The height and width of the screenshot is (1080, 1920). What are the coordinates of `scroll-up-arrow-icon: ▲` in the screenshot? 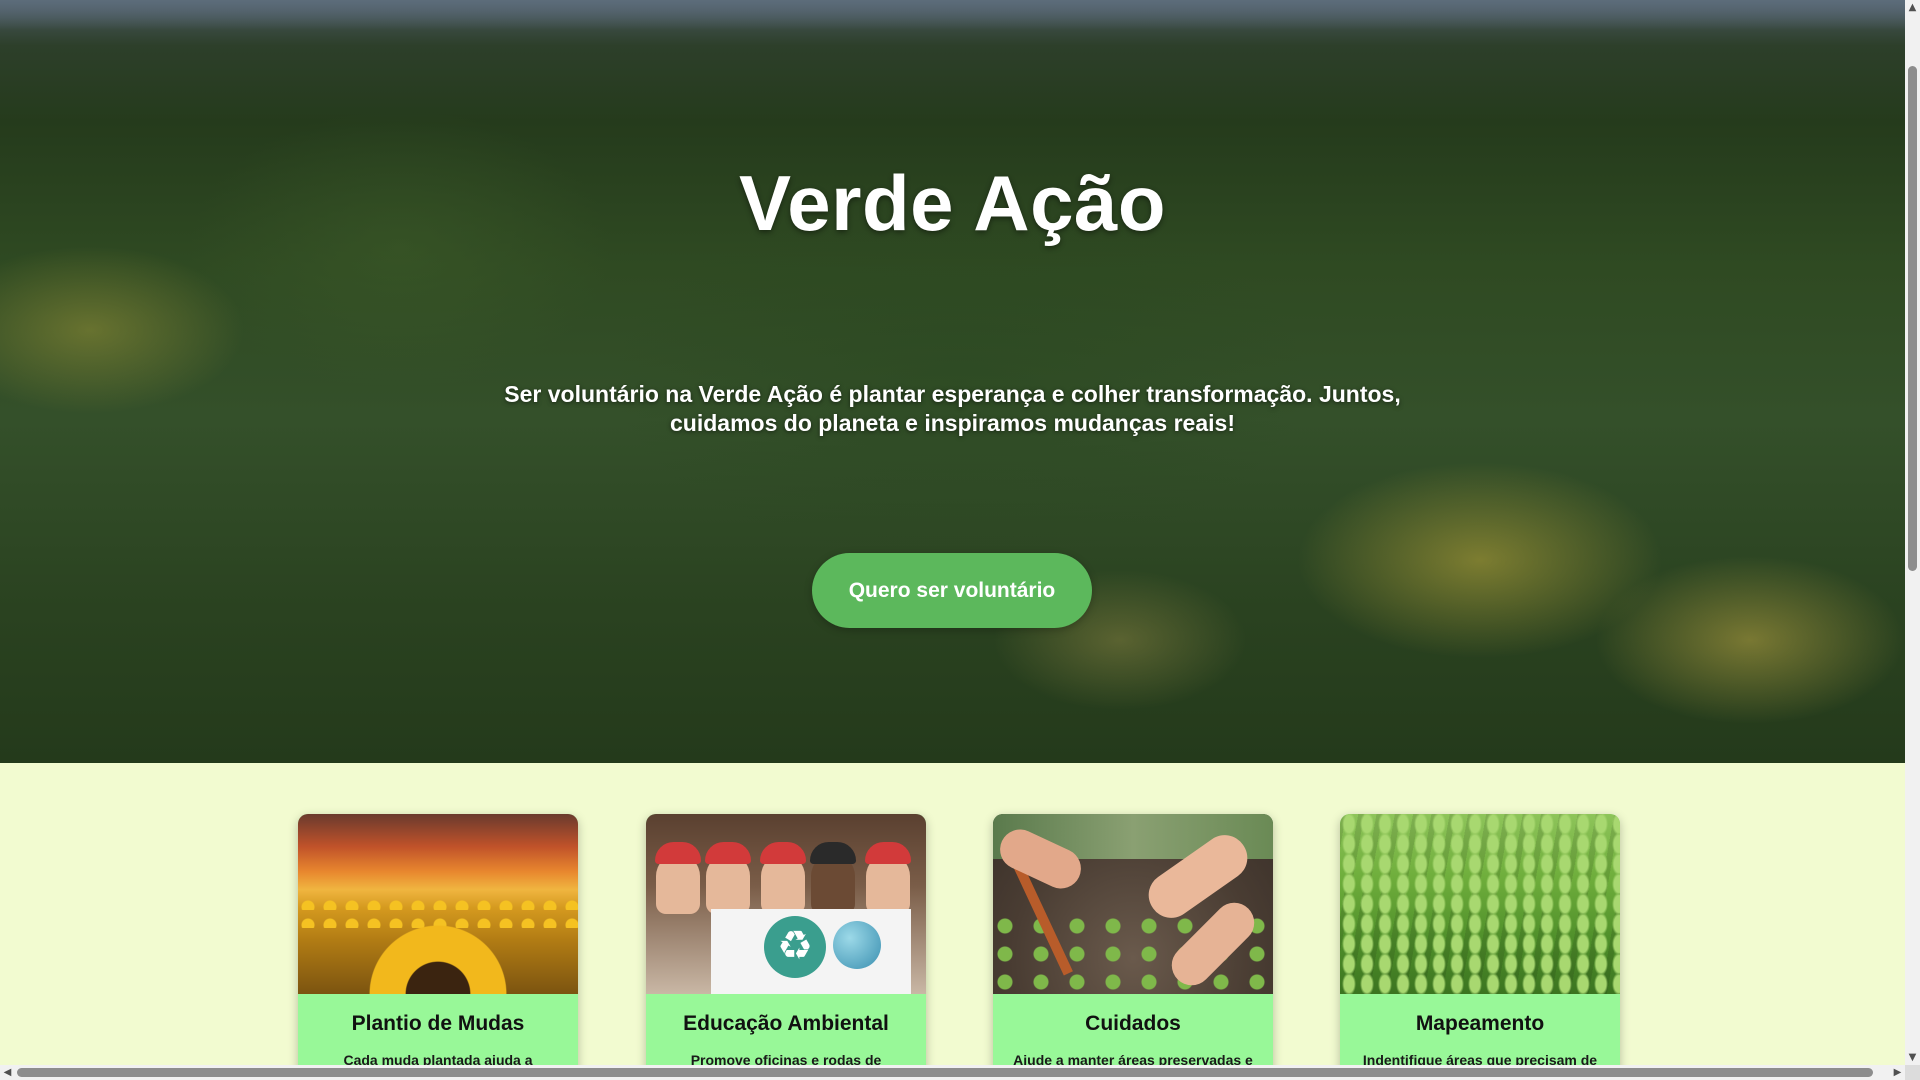 It's located at (1912, 7).